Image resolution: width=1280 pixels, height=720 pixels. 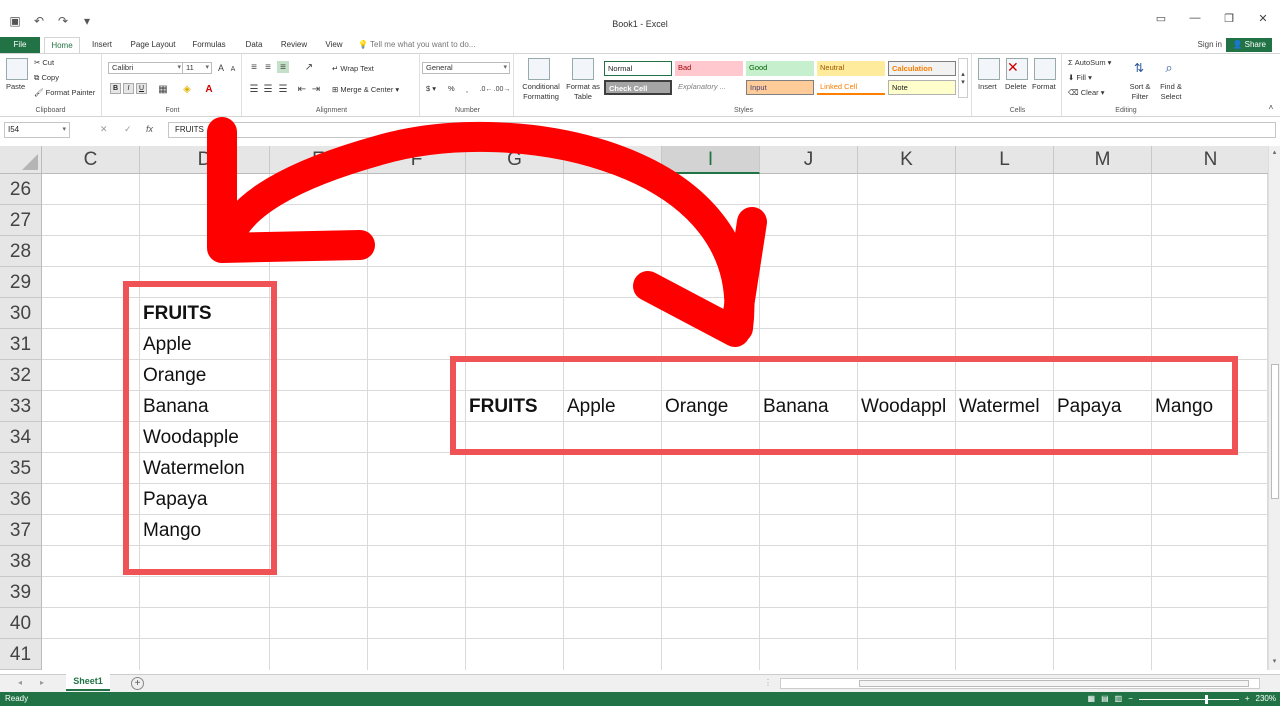 I want to click on merge-center-button: ⊞ Merge & Center ▾, so click(x=365, y=89).